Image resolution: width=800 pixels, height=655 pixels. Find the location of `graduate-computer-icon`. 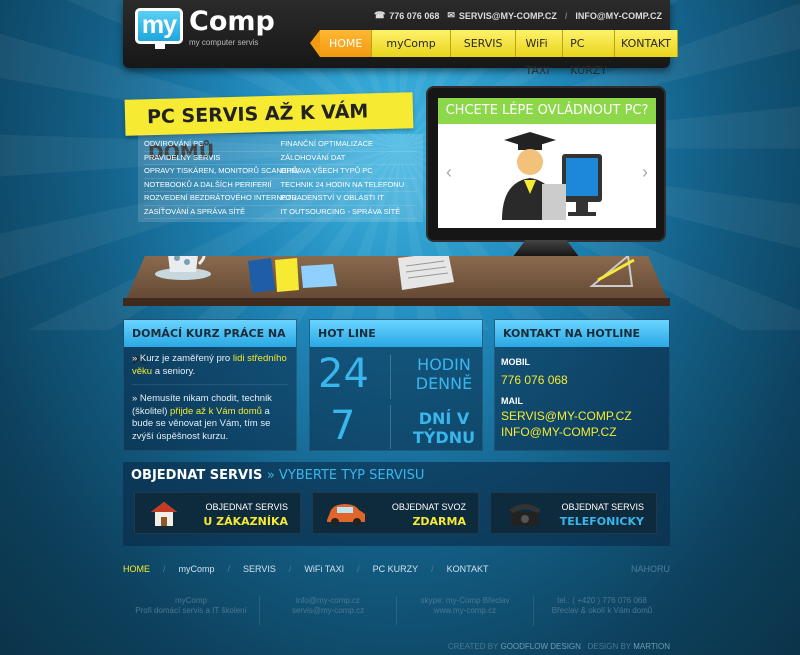

graduate-computer-icon is located at coordinates (552, 176).